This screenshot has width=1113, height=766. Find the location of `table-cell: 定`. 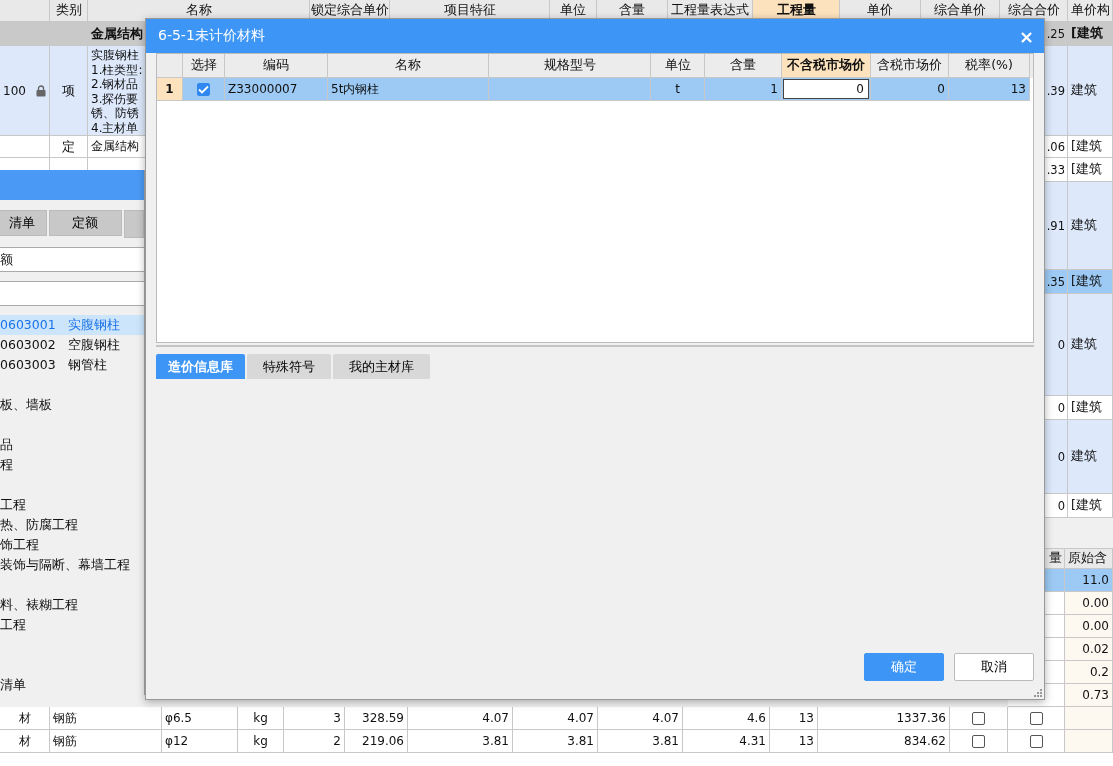

table-cell: 定 is located at coordinates (68, 146).